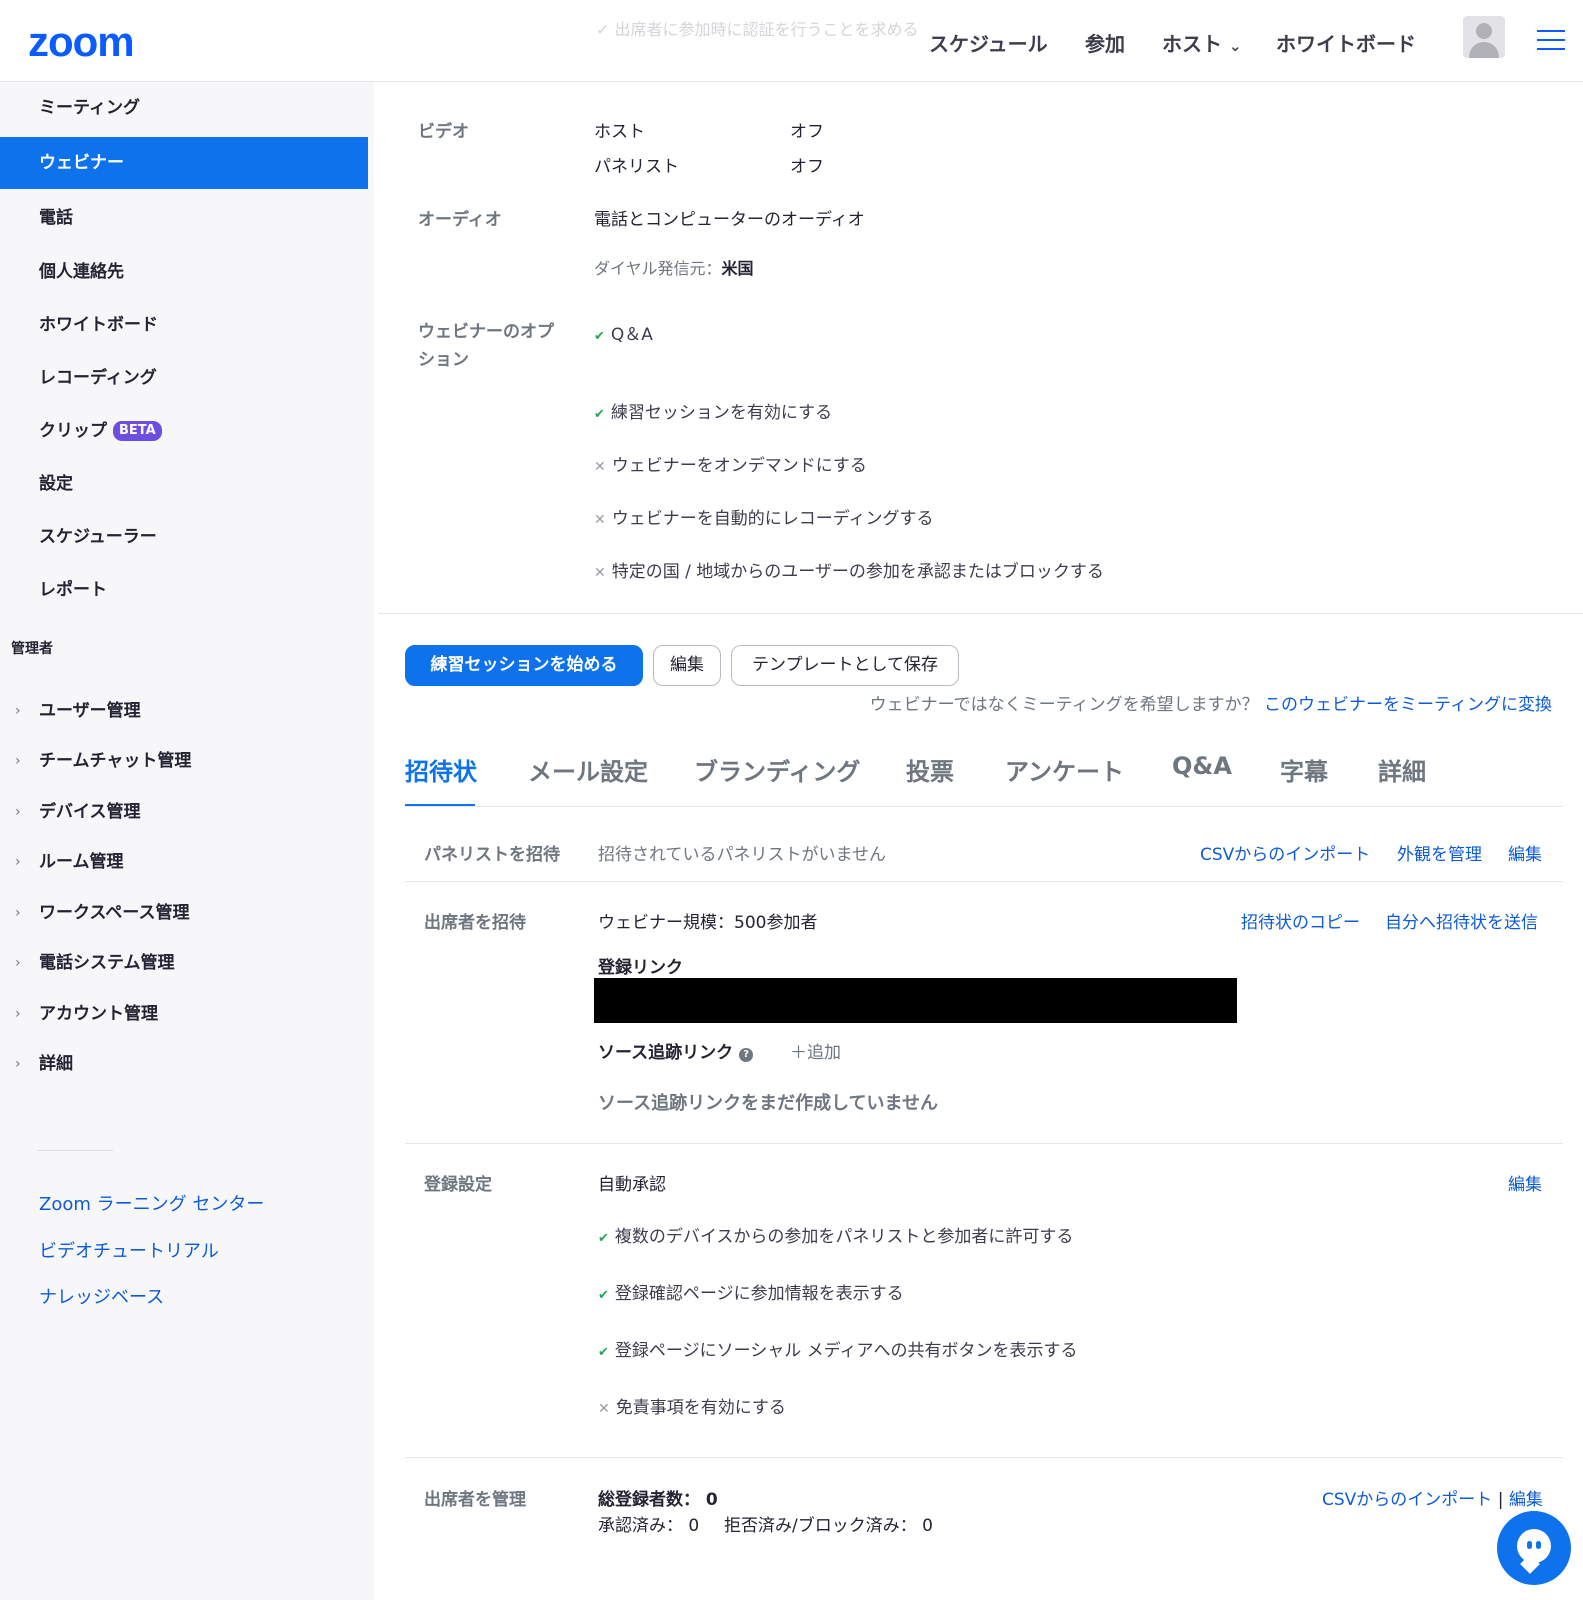  I want to click on admin-item-phone-system: › 電話システム管理, so click(184, 963).